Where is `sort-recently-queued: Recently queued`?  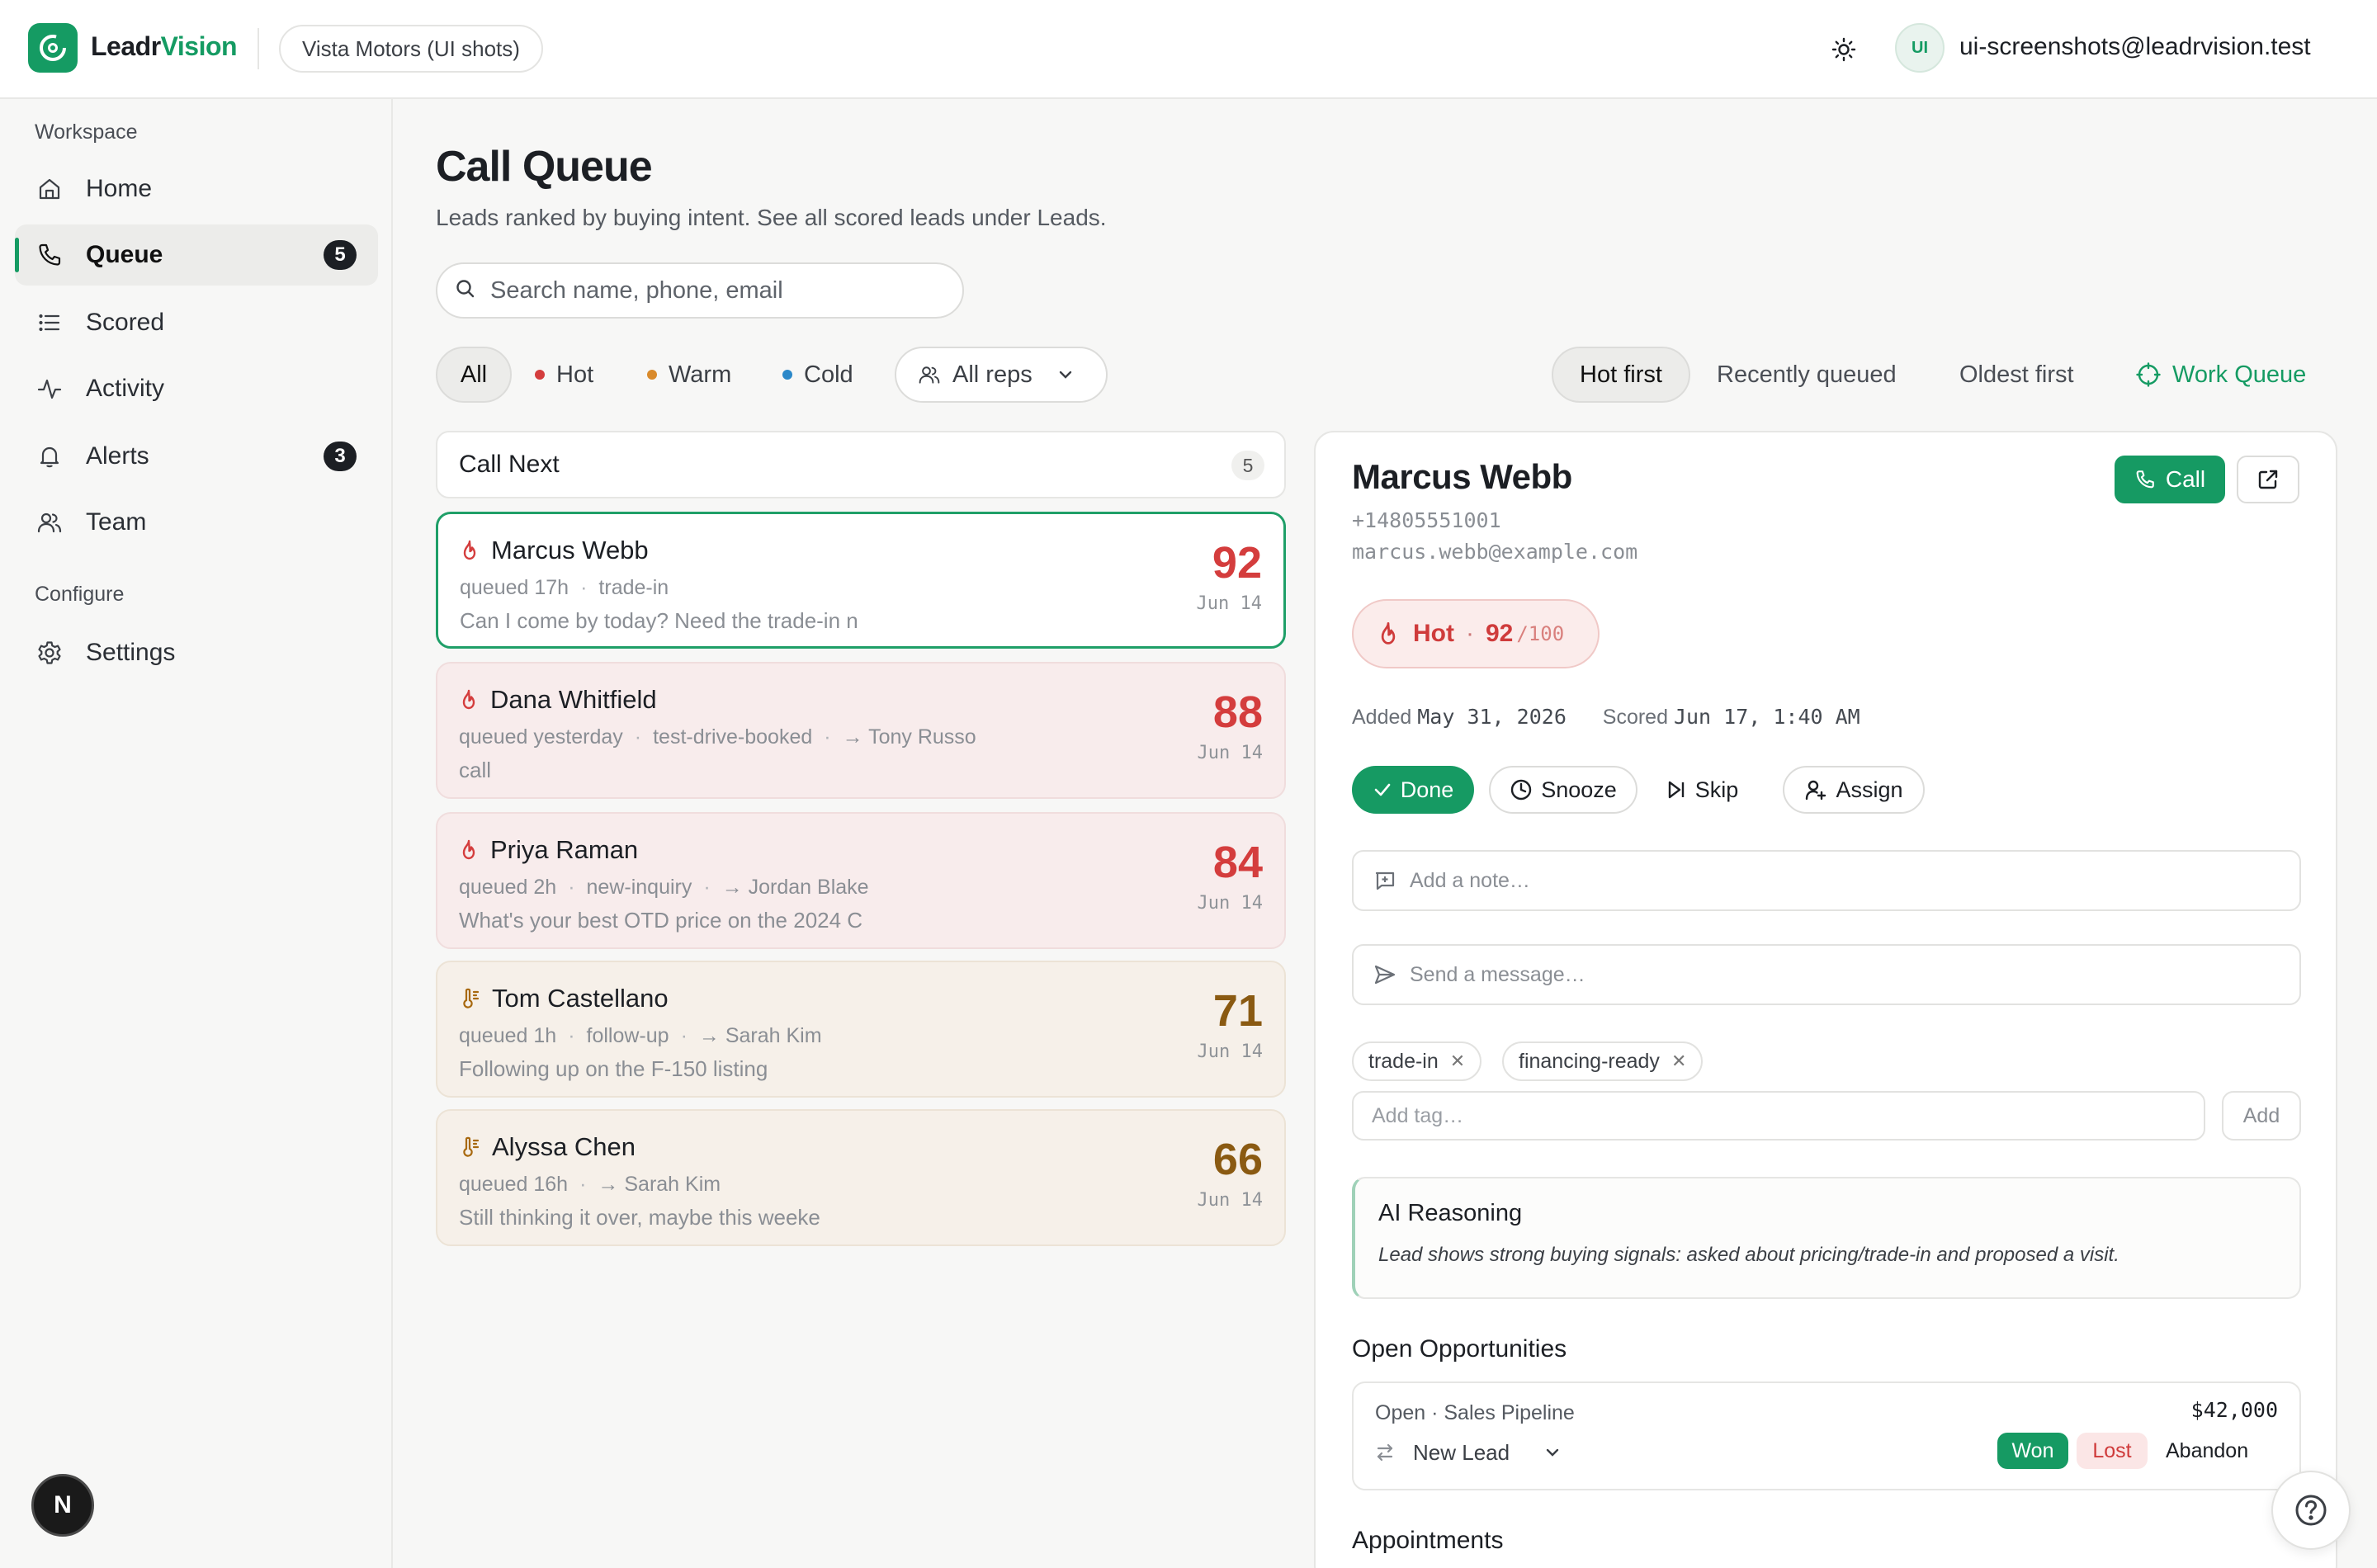
sort-recently-queued: Recently queued is located at coordinates (1807, 375).